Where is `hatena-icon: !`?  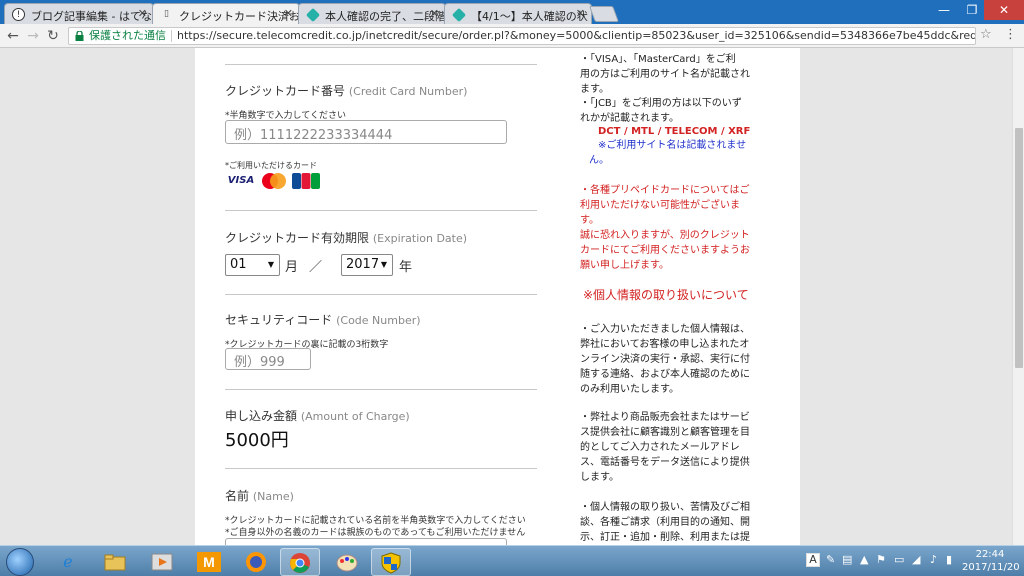
hatena-icon: ! is located at coordinates (18, 14).